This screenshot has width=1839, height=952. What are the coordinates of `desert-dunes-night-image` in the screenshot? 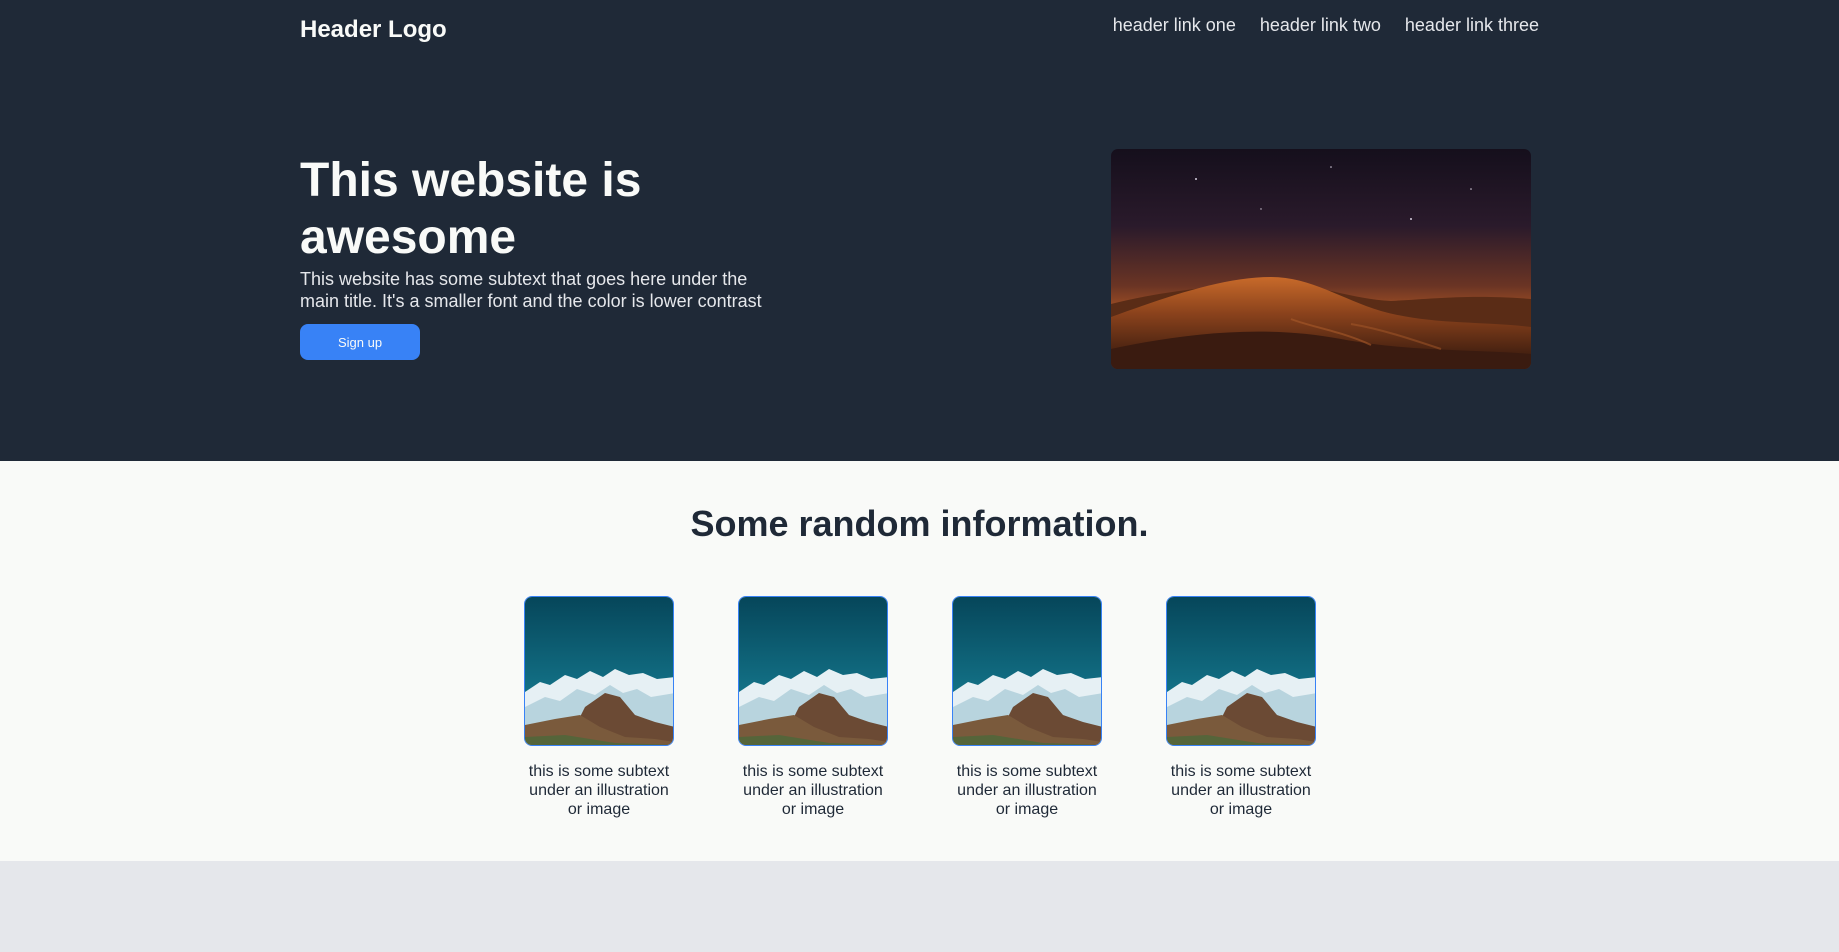 It's located at (1321, 259).